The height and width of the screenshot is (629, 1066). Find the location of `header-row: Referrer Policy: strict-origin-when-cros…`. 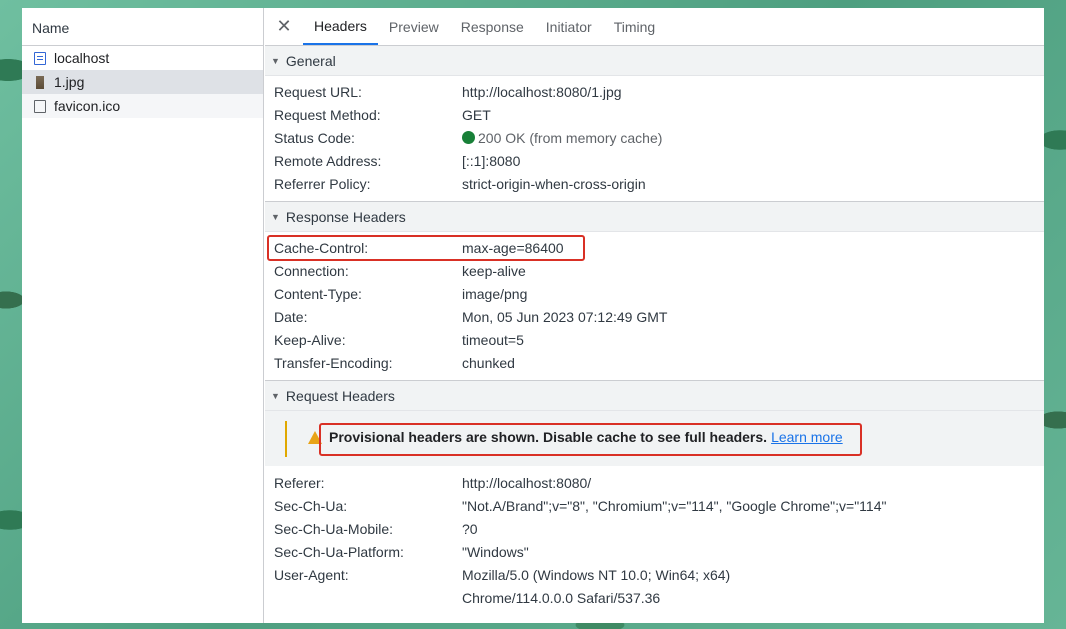

header-row: Referrer Policy: strict-origin-when-cros… is located at coordinates (654, 183).